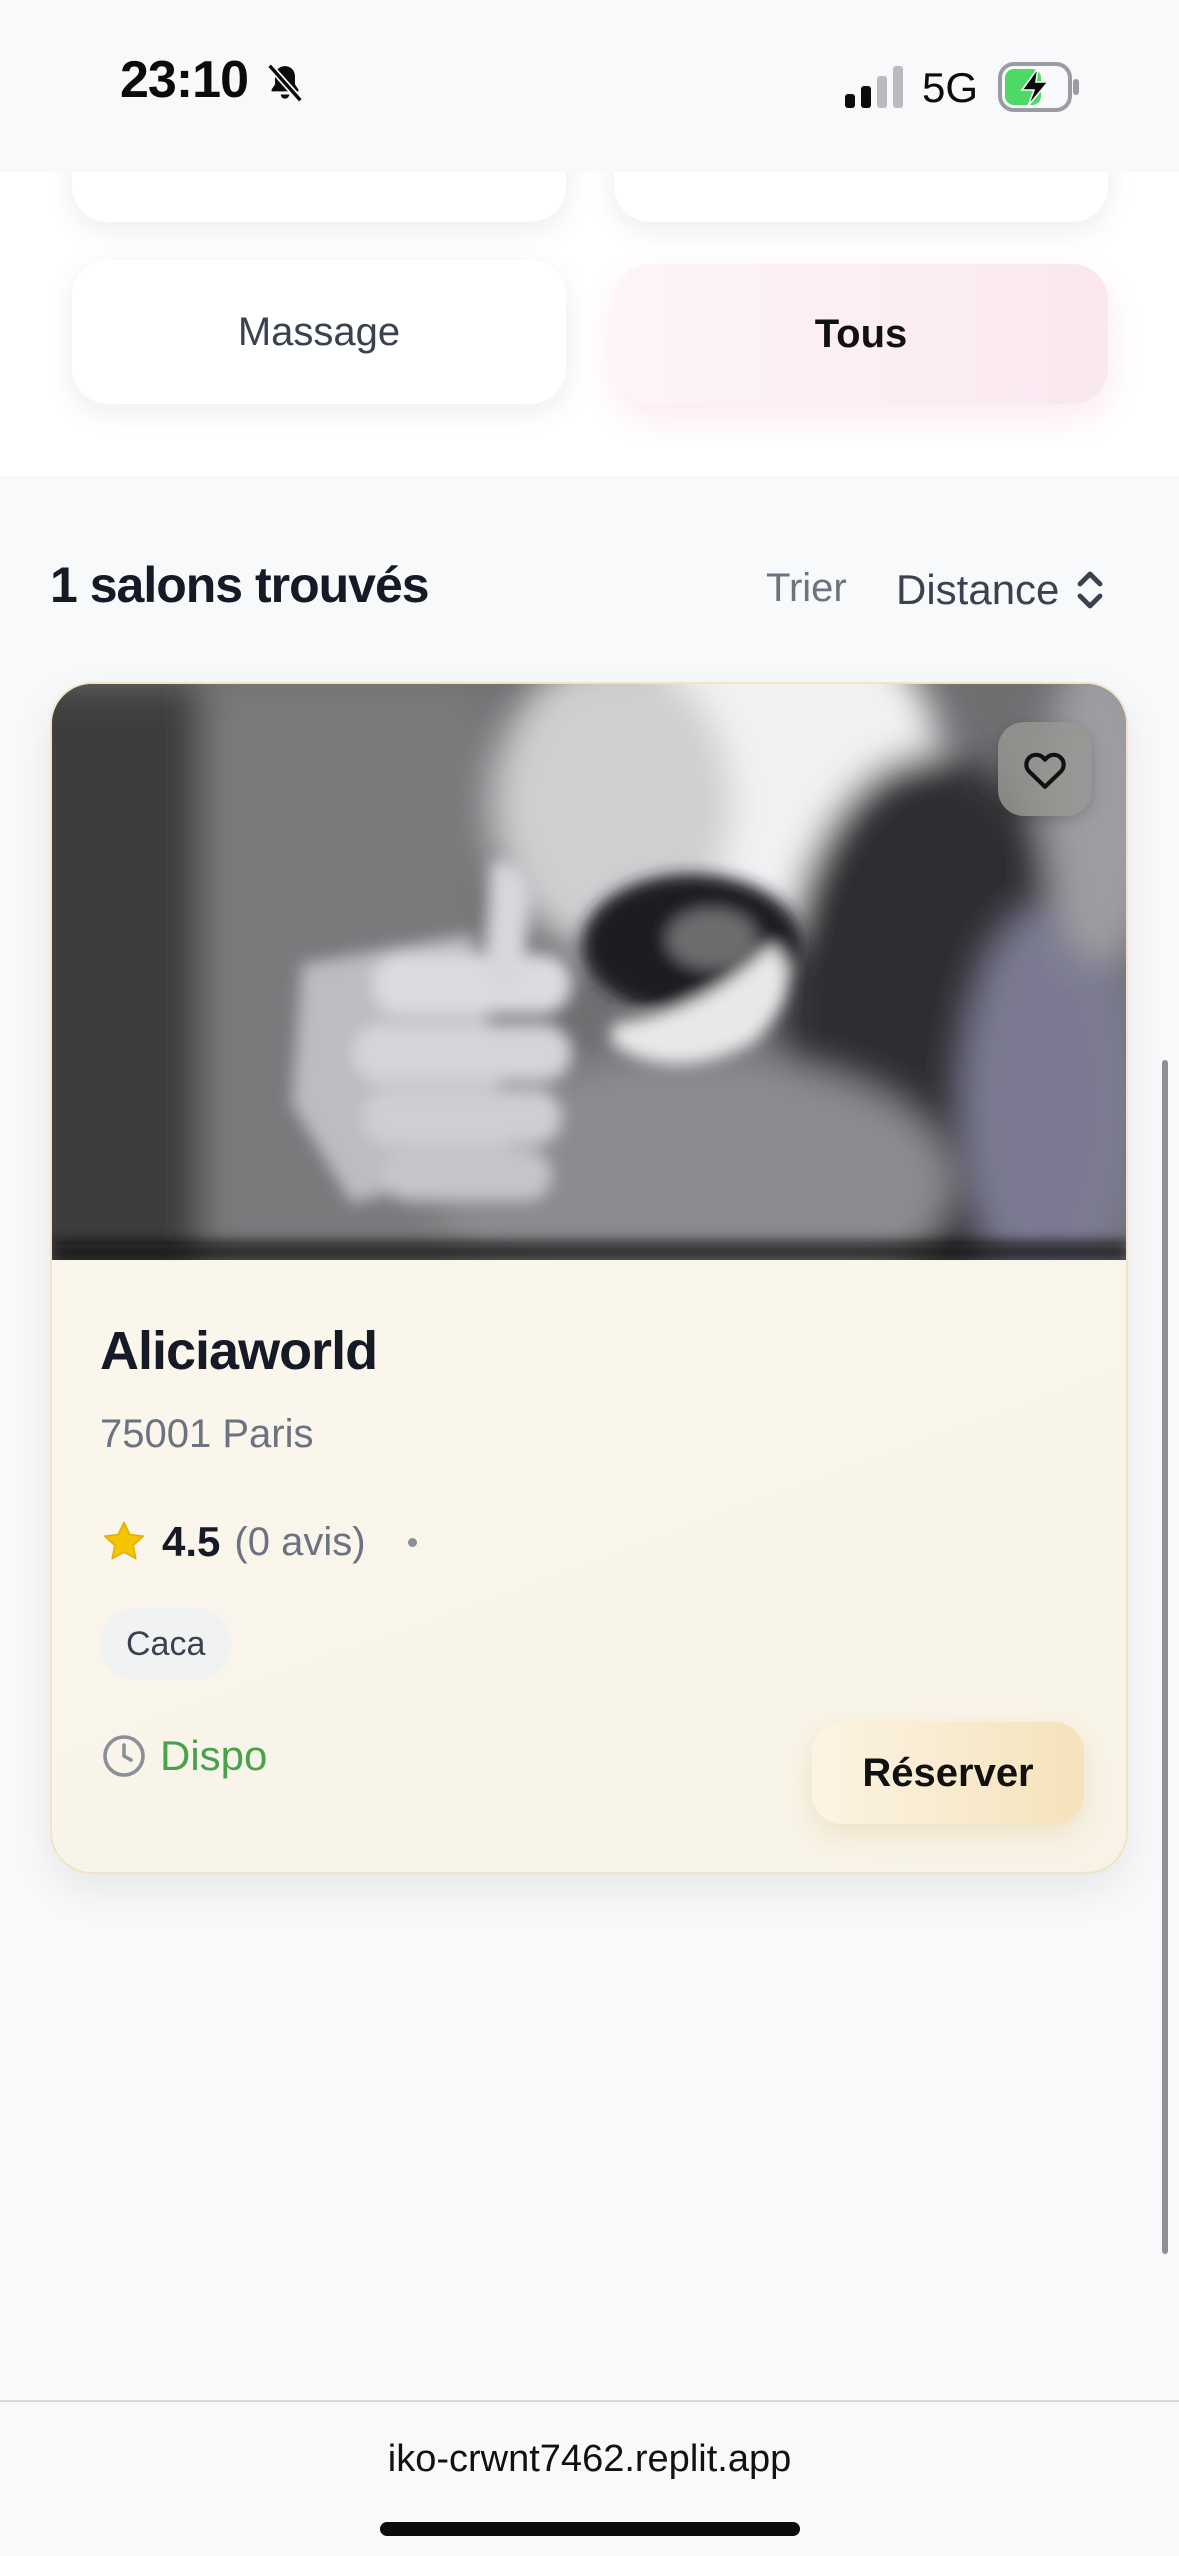  What do you see at coordinates (590, 2529) in the screenshot?
I see `home-indicator` at bounding box center [590, 2529].